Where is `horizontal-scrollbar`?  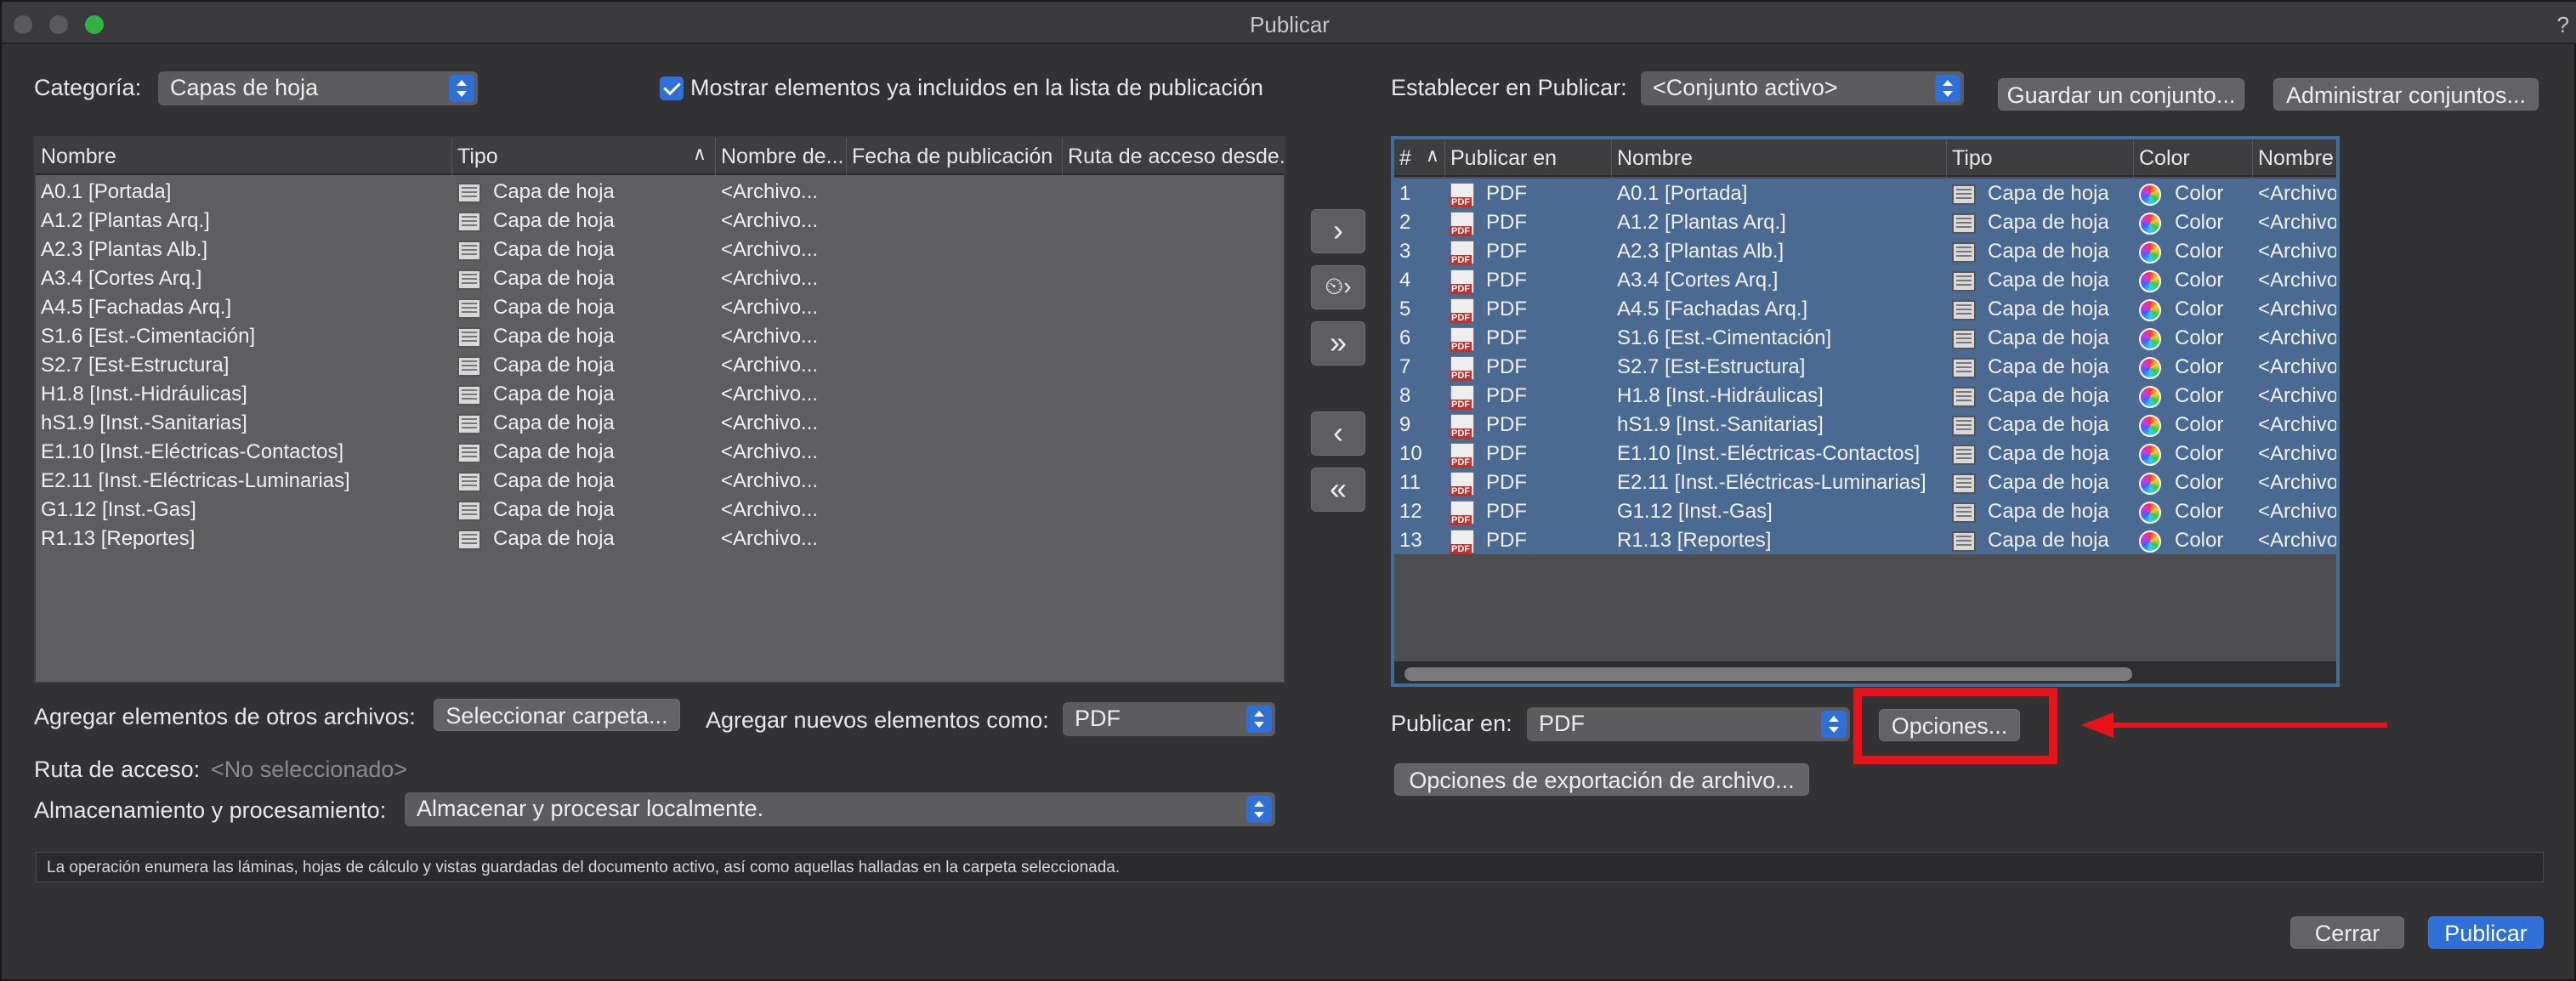 horizontal-scrollbar is located at coordinates (1865, 672).